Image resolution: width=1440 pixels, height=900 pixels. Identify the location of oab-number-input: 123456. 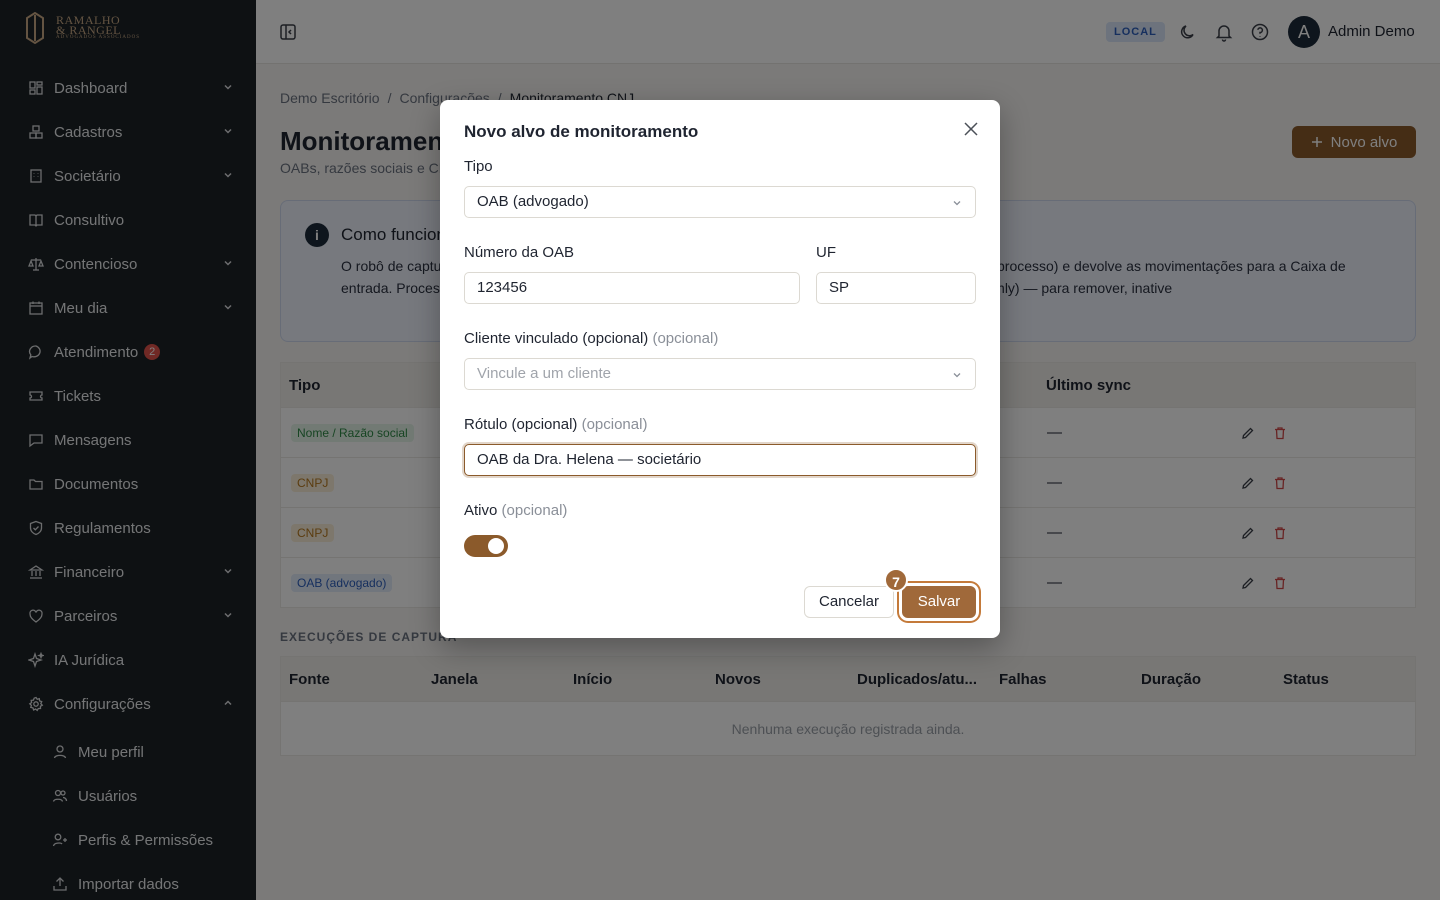
(632, 288).